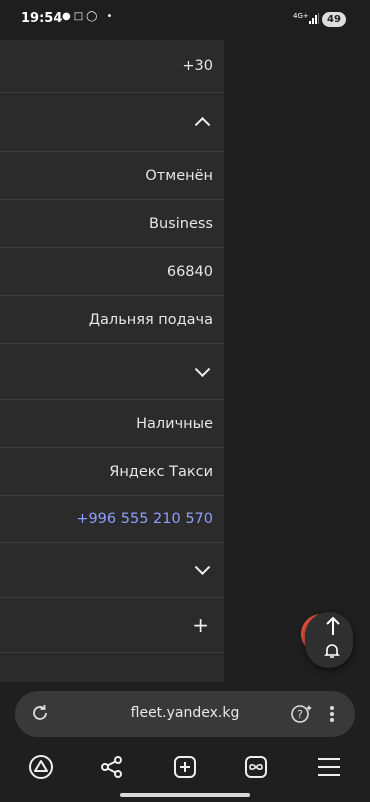 Image resolution: width=370 pixels, height=802 pixels. What do you see at coordinates (332, 714) in the screenshot?
I see `more-options-icon` at bounding box center [332, 714].